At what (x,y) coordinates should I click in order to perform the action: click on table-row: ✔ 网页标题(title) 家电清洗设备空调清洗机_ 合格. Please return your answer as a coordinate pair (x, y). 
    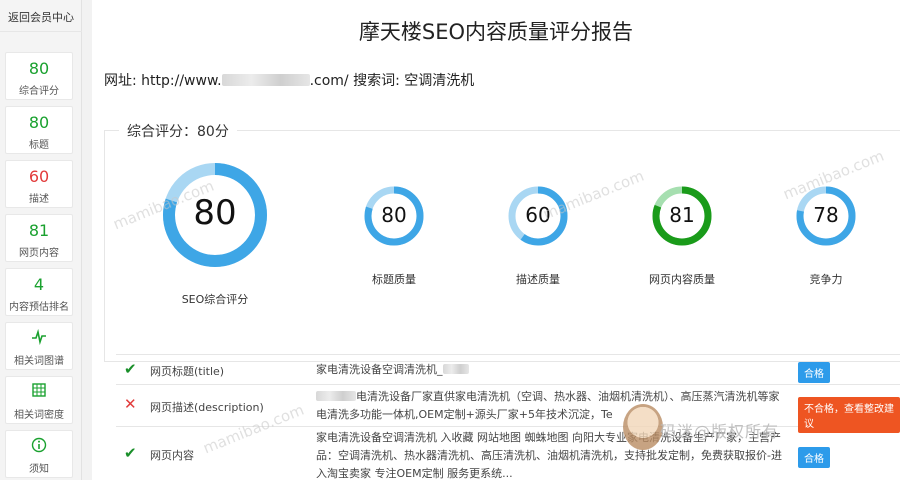
    Looking at the image, I should click on (508, 370).